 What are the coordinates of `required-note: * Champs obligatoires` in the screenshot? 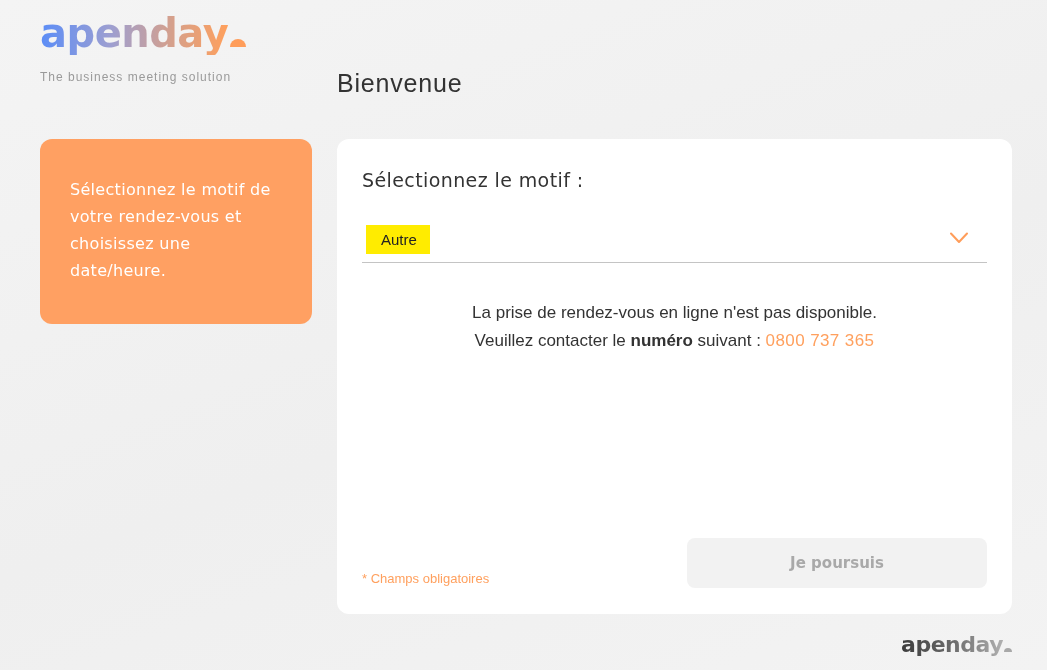 It's located at (426, 579).